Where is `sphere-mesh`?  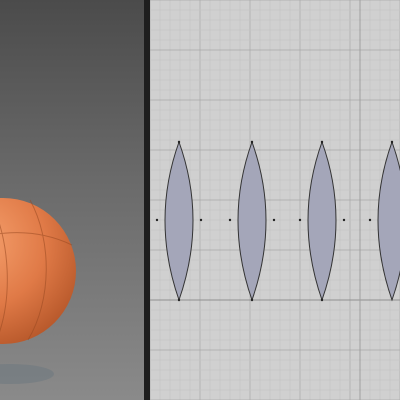 sphere-mesh is located at coordinates (38, 271).